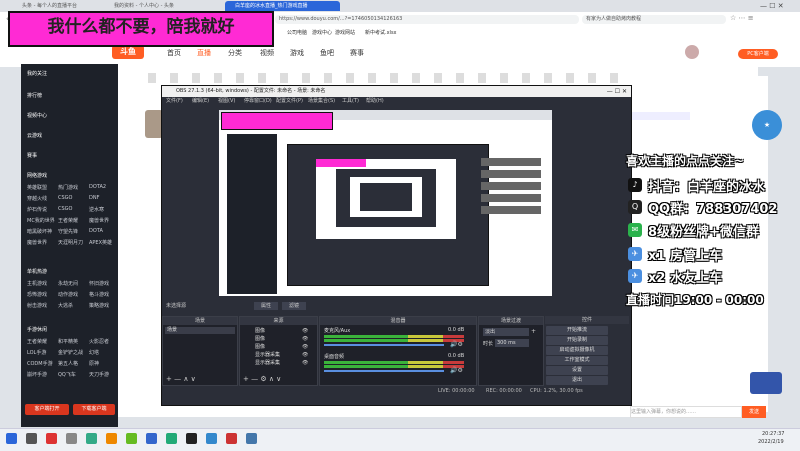 Image resolution: width=800 pixels, height=451 pixels. What do you see at coordinates (381, 32) in the screenshot?
I see `bookmark-item: 新中考试.xlsx` at bounding box center [381, 32].